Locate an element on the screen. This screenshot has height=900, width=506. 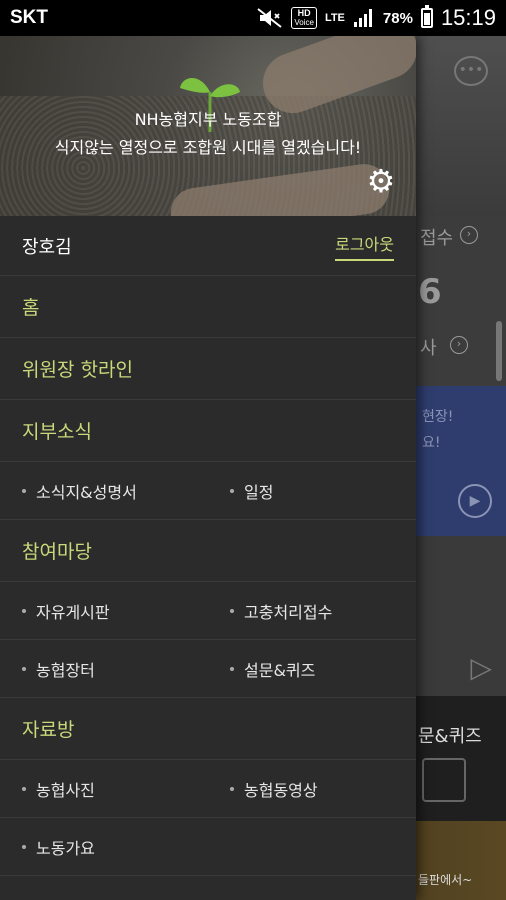
submenu-label: 고충처리접수 is located at coordinates (288, 612).